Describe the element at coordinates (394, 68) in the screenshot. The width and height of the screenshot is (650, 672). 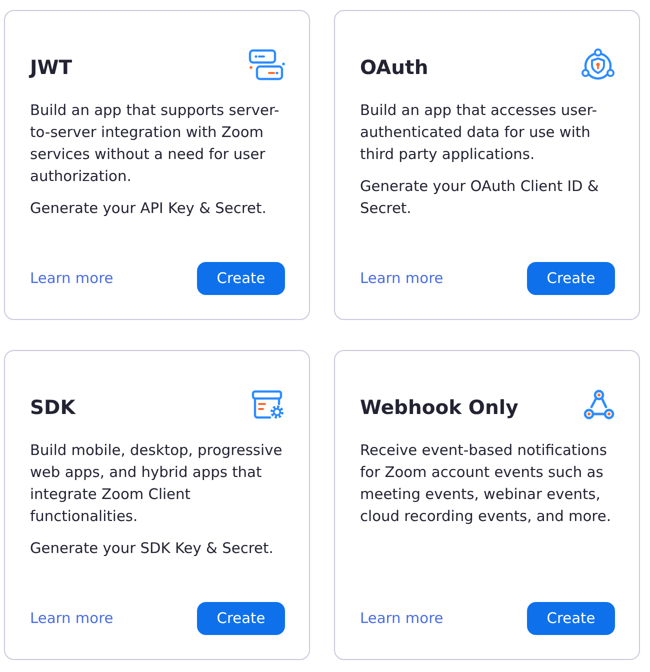
I see `card-title: OAuth` at that location.